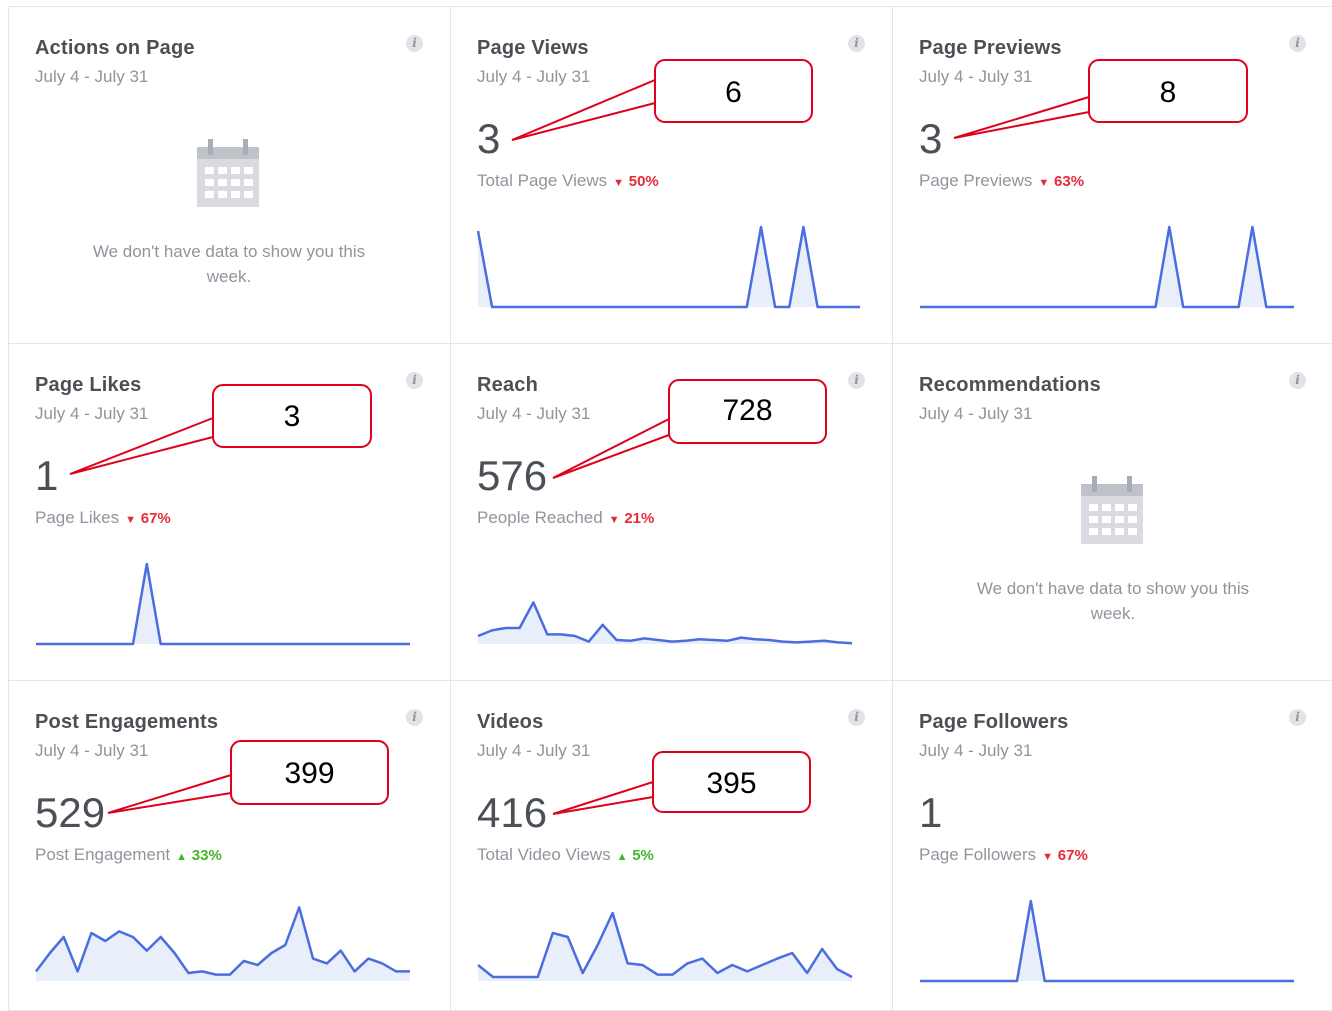 This screenshot has width=1332, height=1011. I want to click on metric-row: Total Page Views ▼ 50%, so click(568, 181).